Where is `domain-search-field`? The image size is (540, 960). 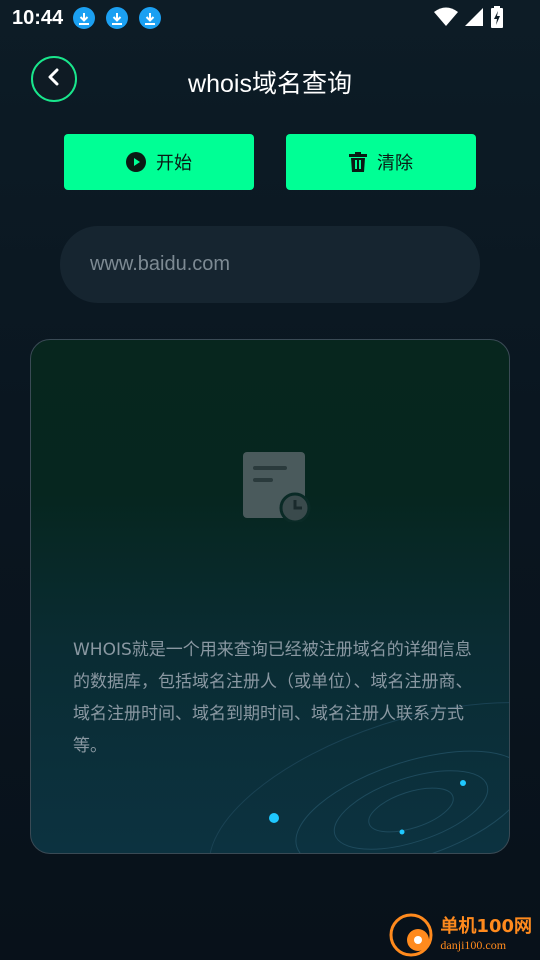 domain-search-field is located at coordinates (270, 264).